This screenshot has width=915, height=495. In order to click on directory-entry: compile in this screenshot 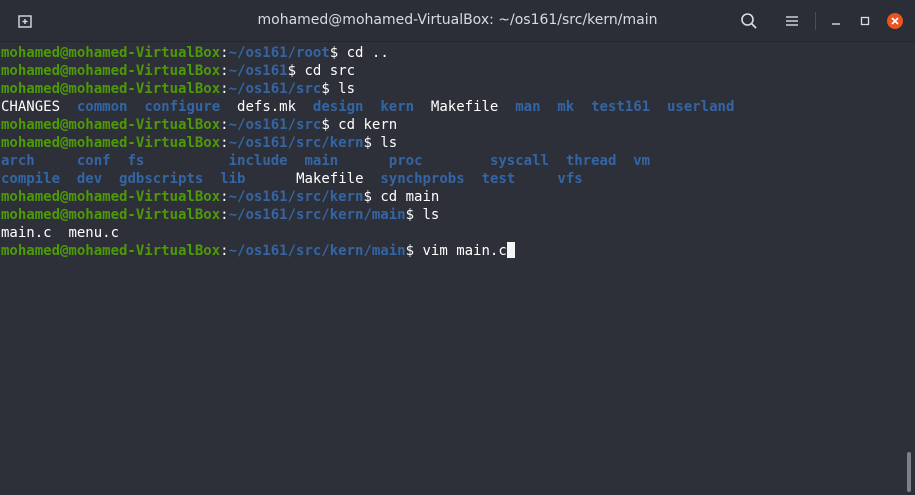, I will do `click(31, 179)`.